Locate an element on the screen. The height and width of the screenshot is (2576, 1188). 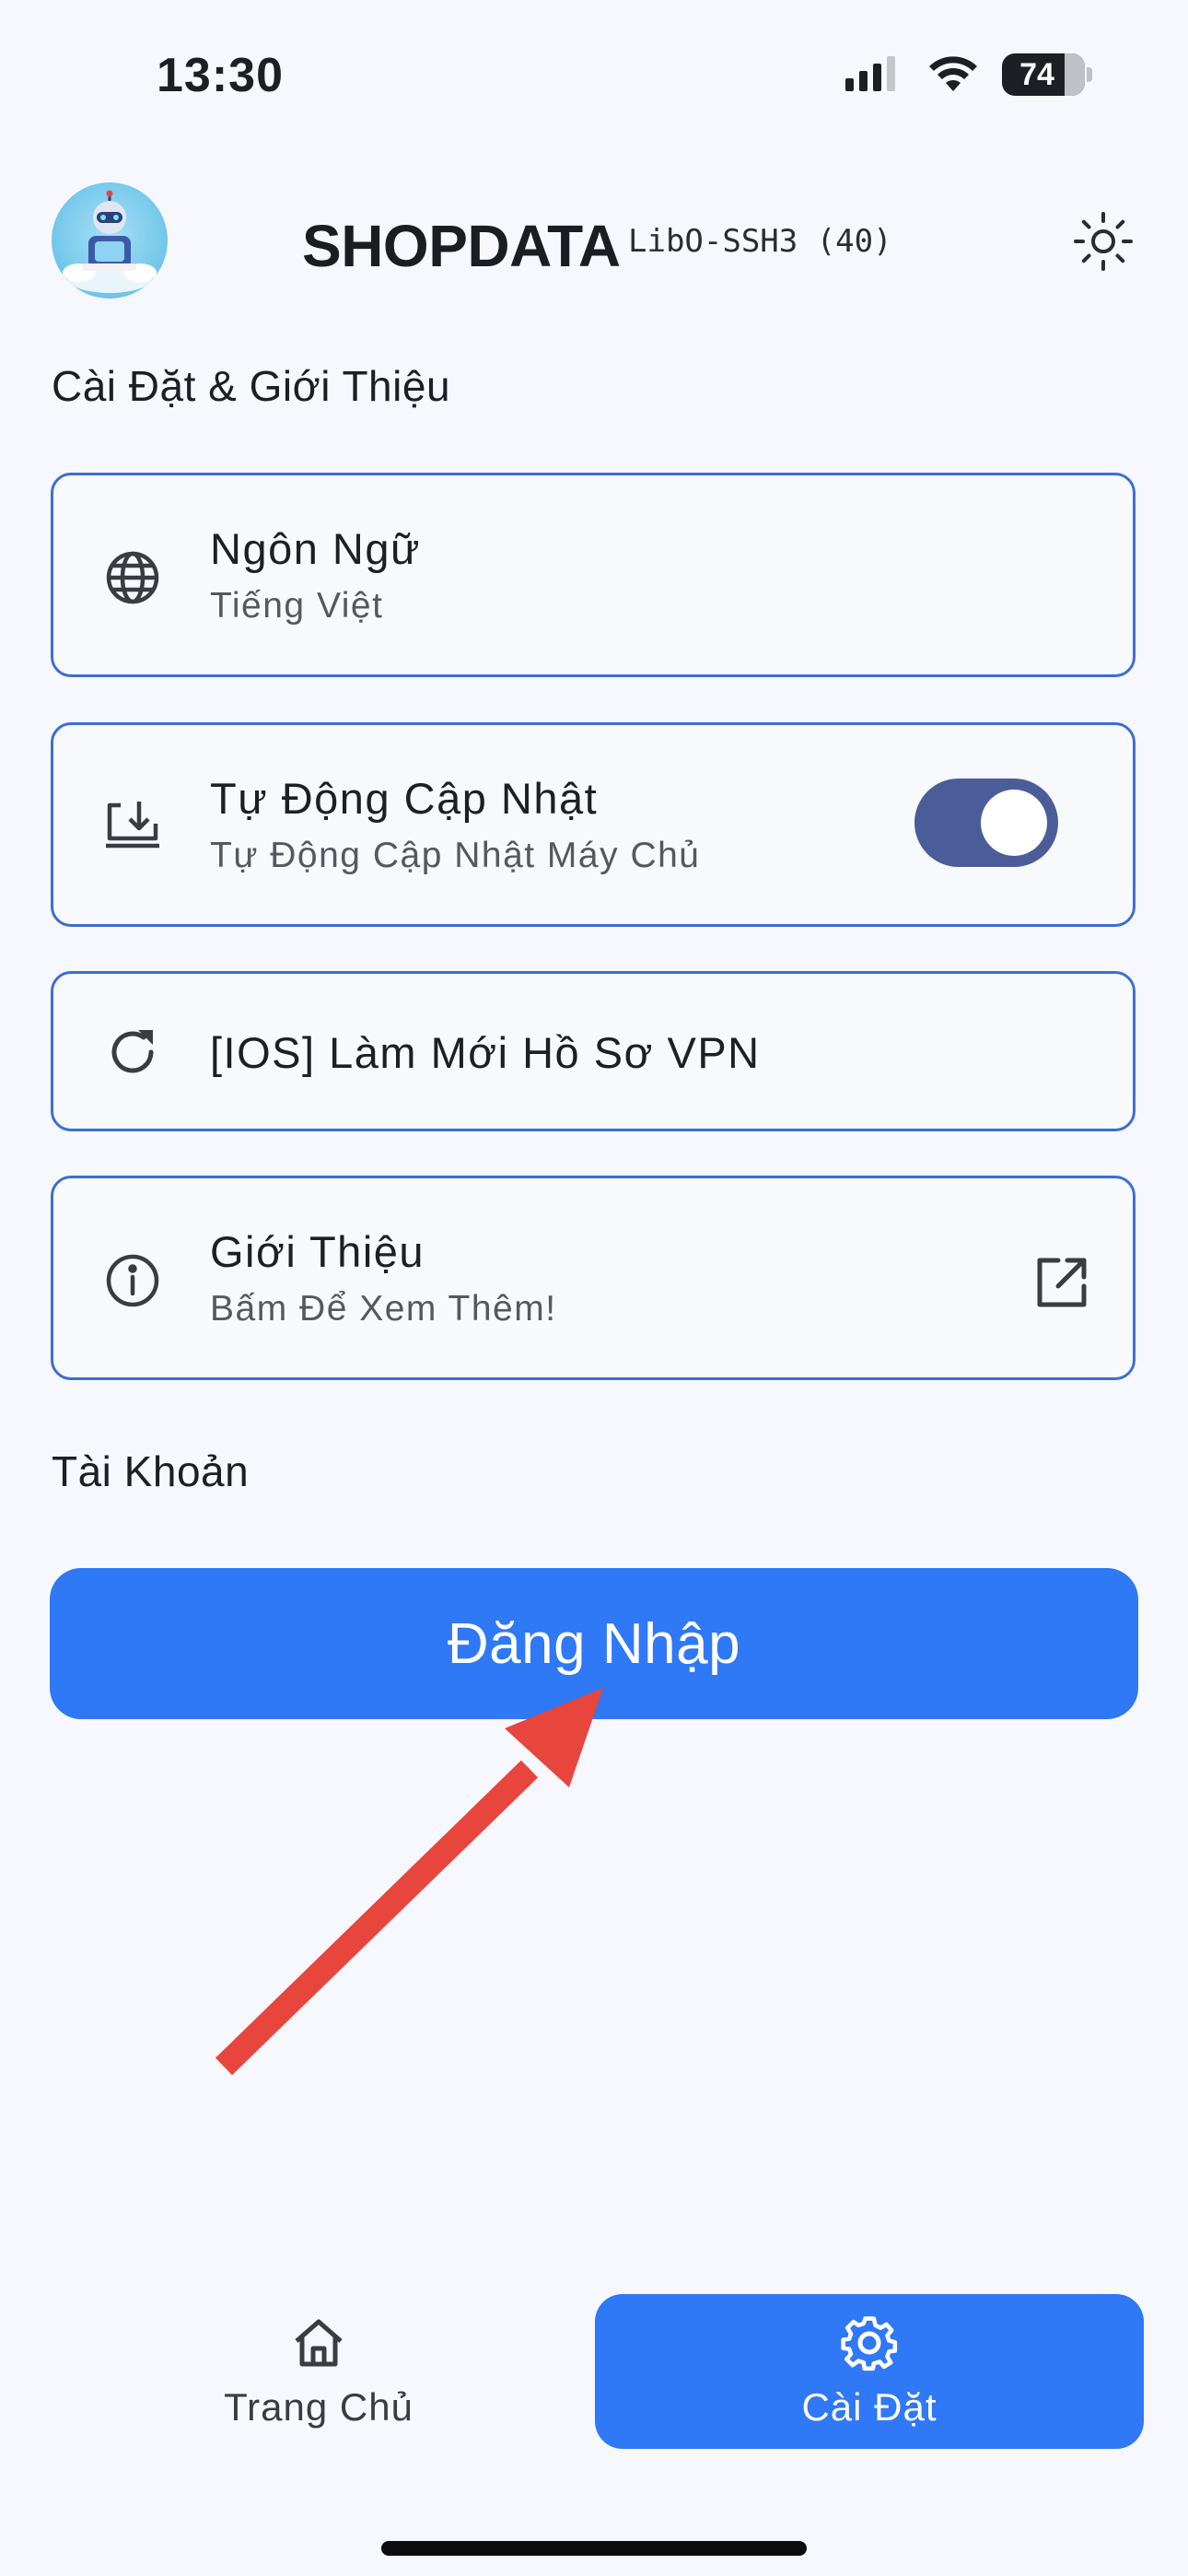
login-button: Đăng Nhập is located at coordinates (594, 1643).